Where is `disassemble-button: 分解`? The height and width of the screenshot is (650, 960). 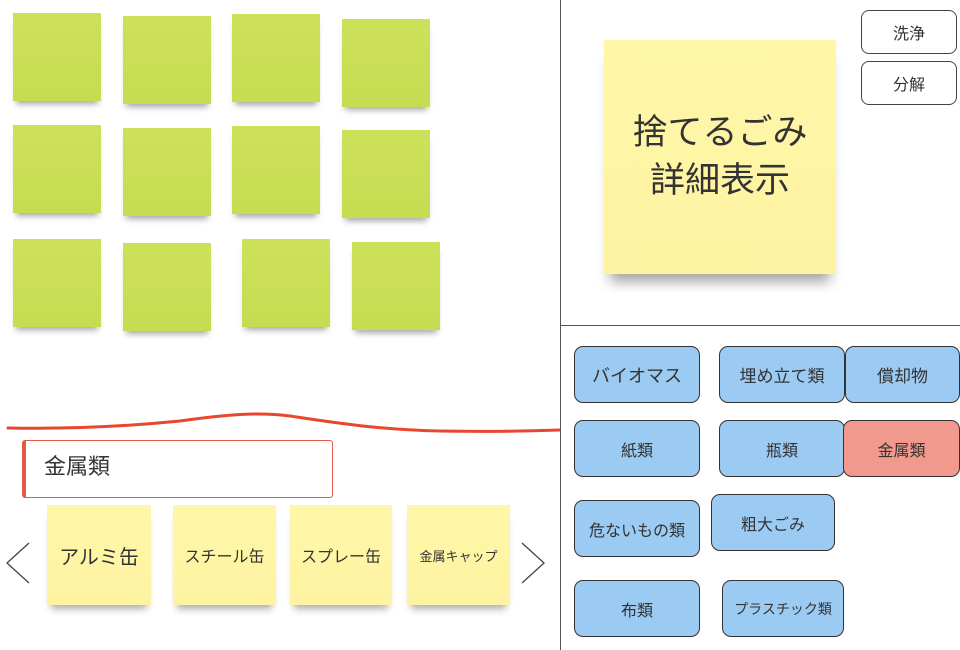 disassemble-button: 分解 is located at coordinates (909, 83).